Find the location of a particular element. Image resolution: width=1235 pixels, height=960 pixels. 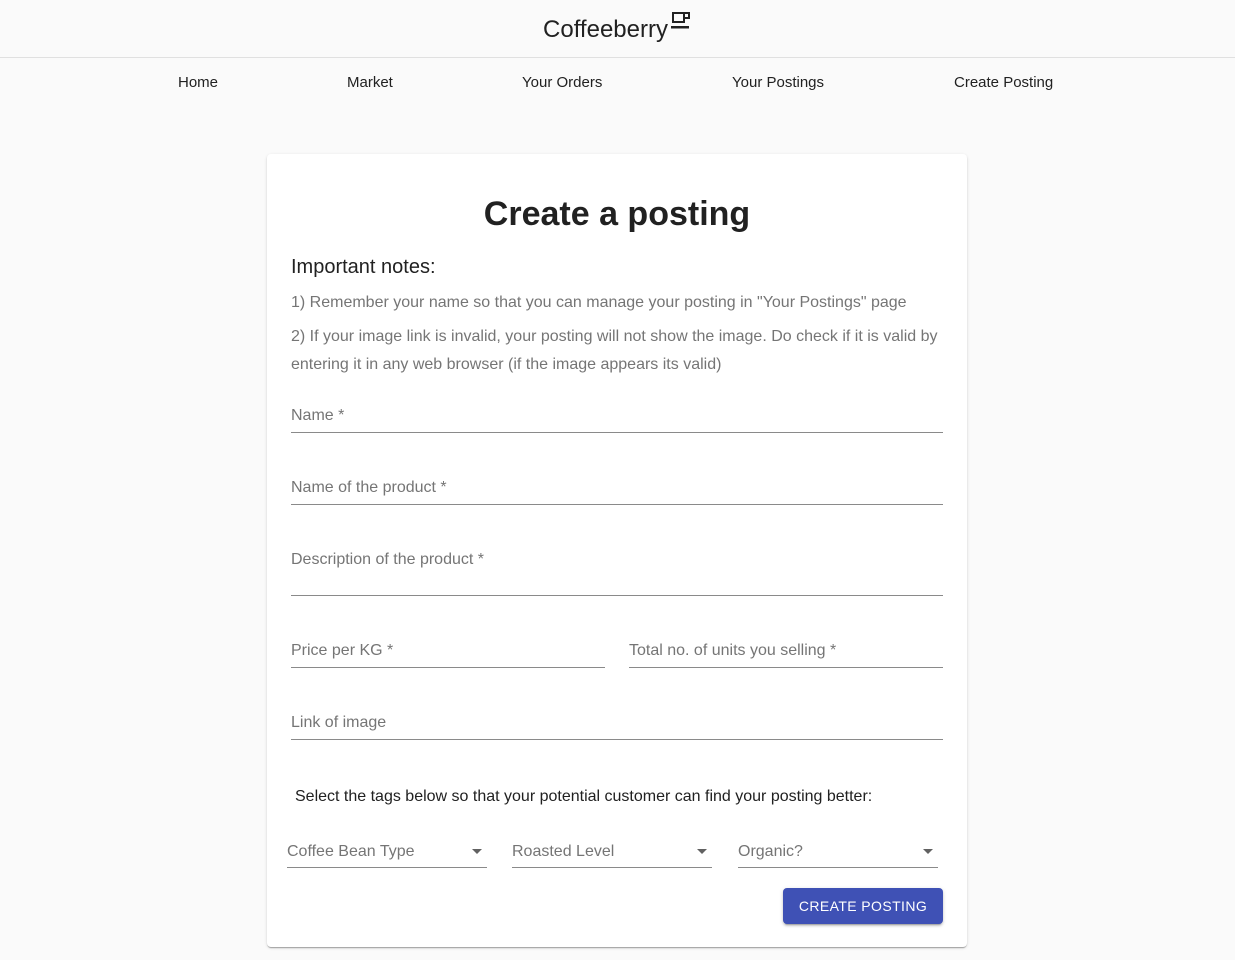

description-field-label: Description of the product * is located at coordinates (387, 559).